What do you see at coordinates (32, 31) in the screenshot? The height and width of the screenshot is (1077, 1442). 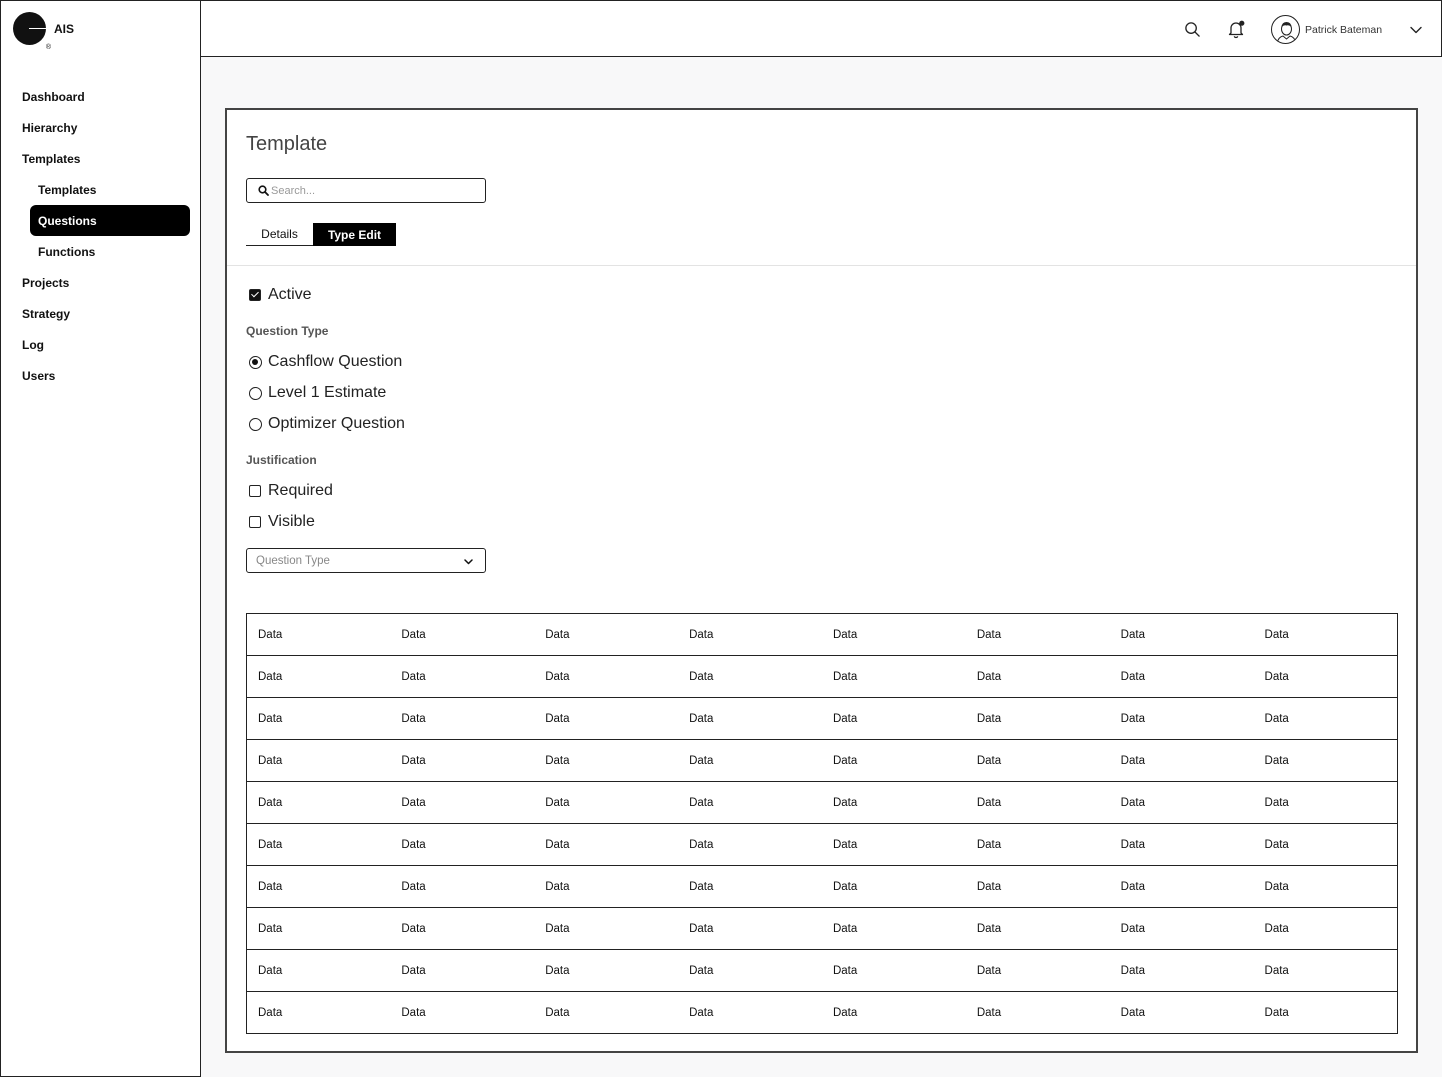 I see `logo-mark-icon` at bounding box center [32, 31].